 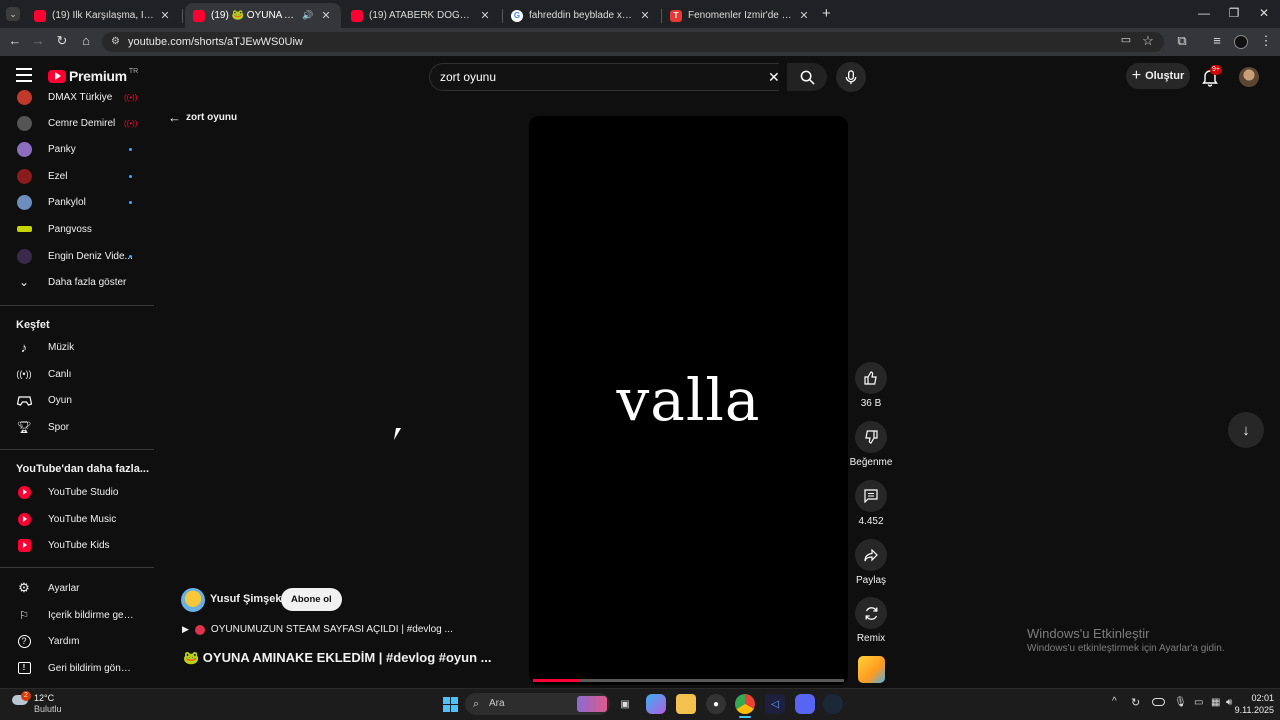 What do you see at coordinates (1135, 702) in the screenshot?
I see `sync-icon: ↻` at bounding box center [1135, 702].